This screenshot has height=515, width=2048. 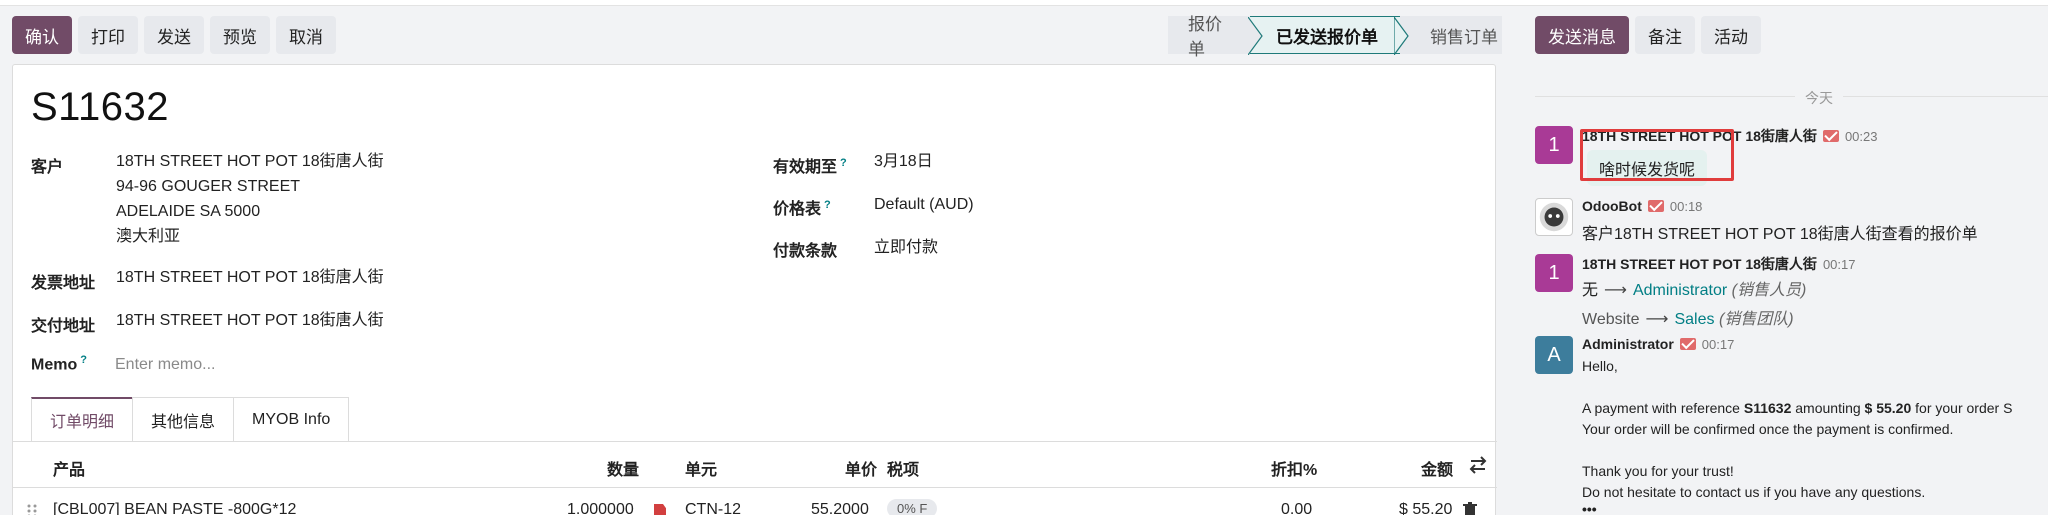 What do you see at coordinates (240, 35) in the screenshot?
I see `preview-button: 预览` at bounding box center [240, 35].